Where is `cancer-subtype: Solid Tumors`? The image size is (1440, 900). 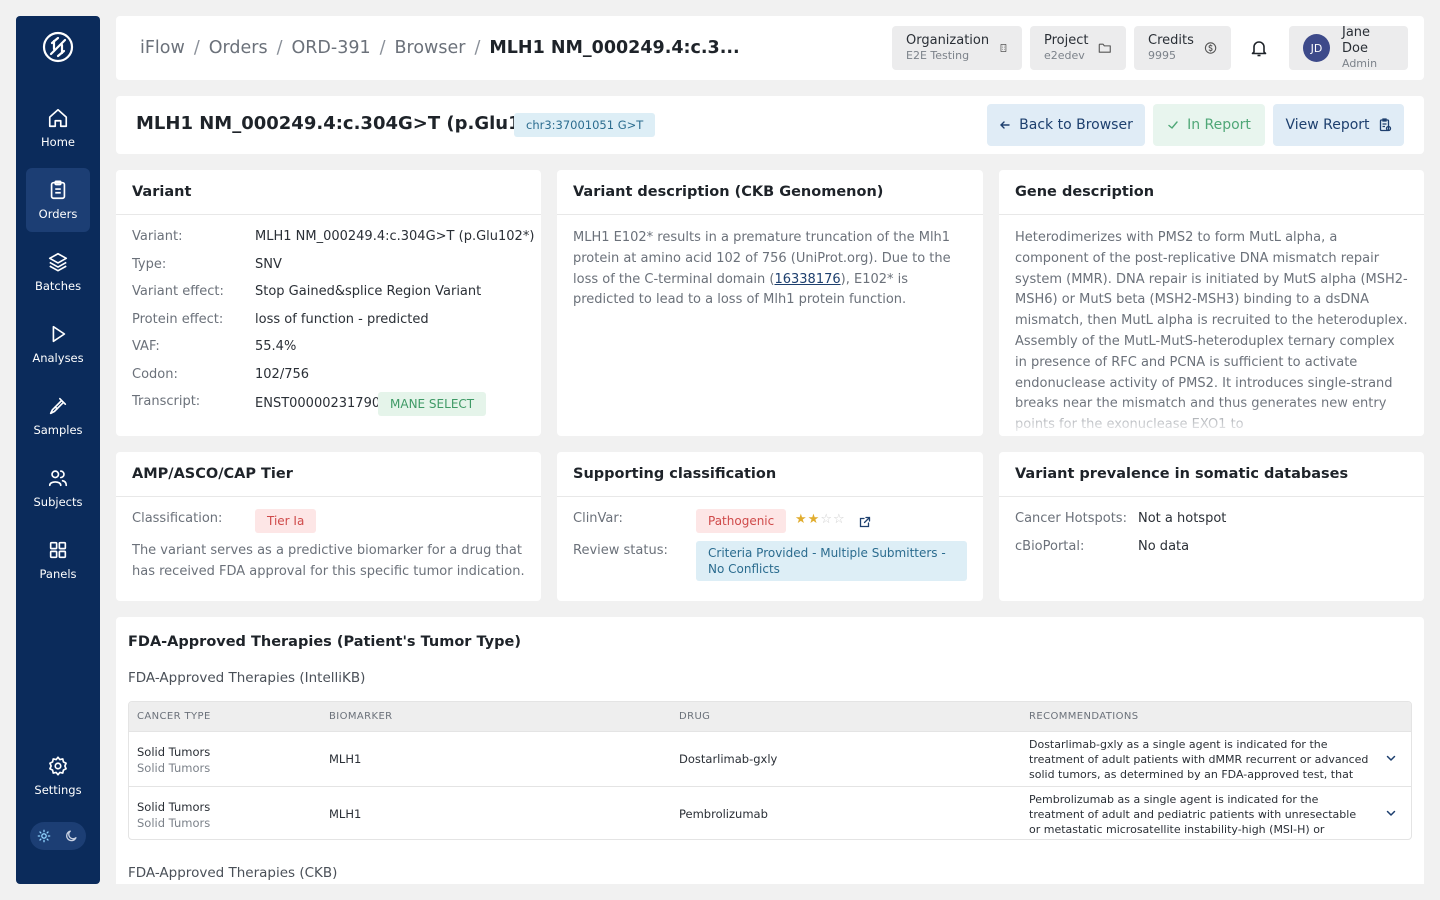 cancer-subtype: Solid Tumors is located at coordinates (174, 823).